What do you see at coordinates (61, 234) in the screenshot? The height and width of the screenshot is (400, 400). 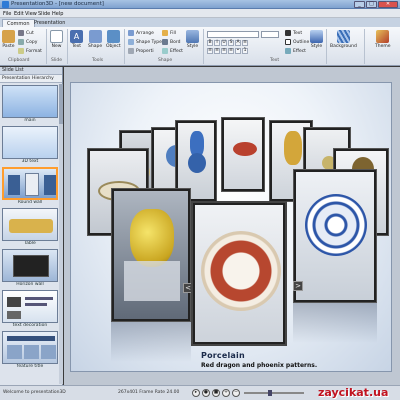 I see `slide-list-scrollbar` at bounding box center [61, 234].